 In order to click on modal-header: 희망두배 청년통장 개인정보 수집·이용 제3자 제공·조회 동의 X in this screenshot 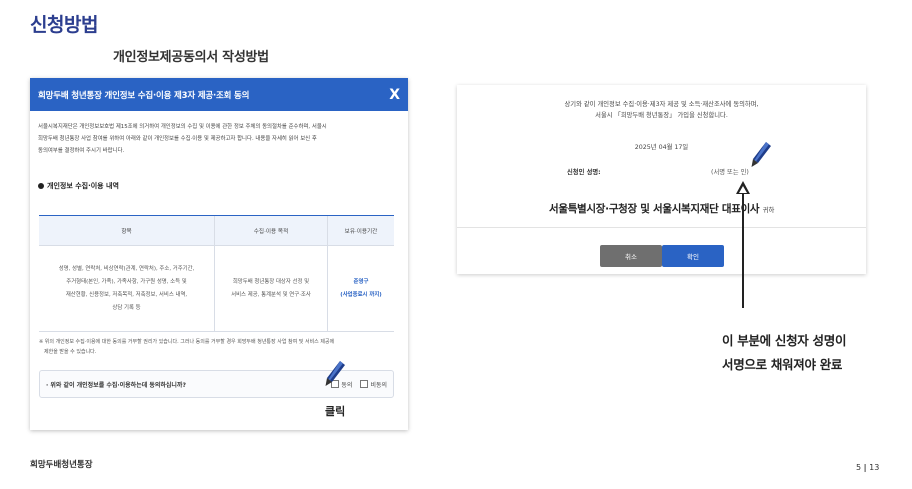, I will do `click(219, 94)`.